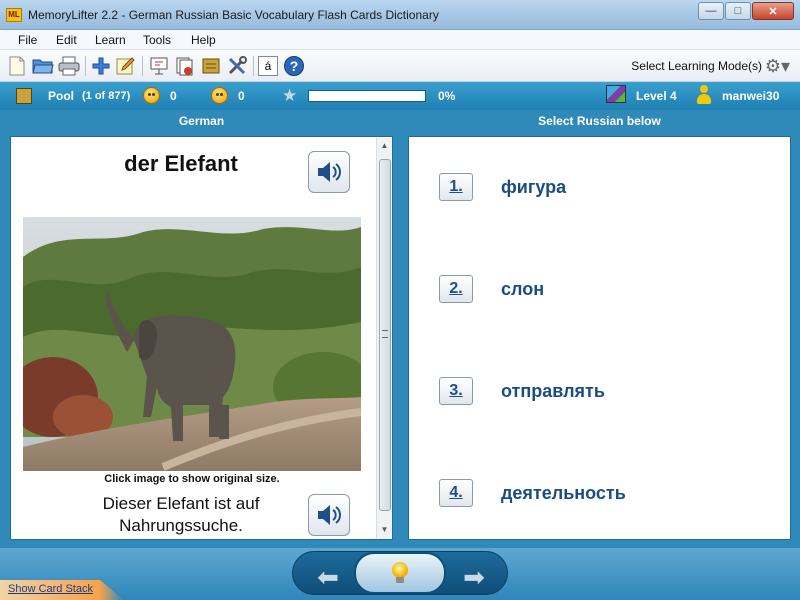  I want to click on answer-language-header: Select Russian below, so click(599, 121).